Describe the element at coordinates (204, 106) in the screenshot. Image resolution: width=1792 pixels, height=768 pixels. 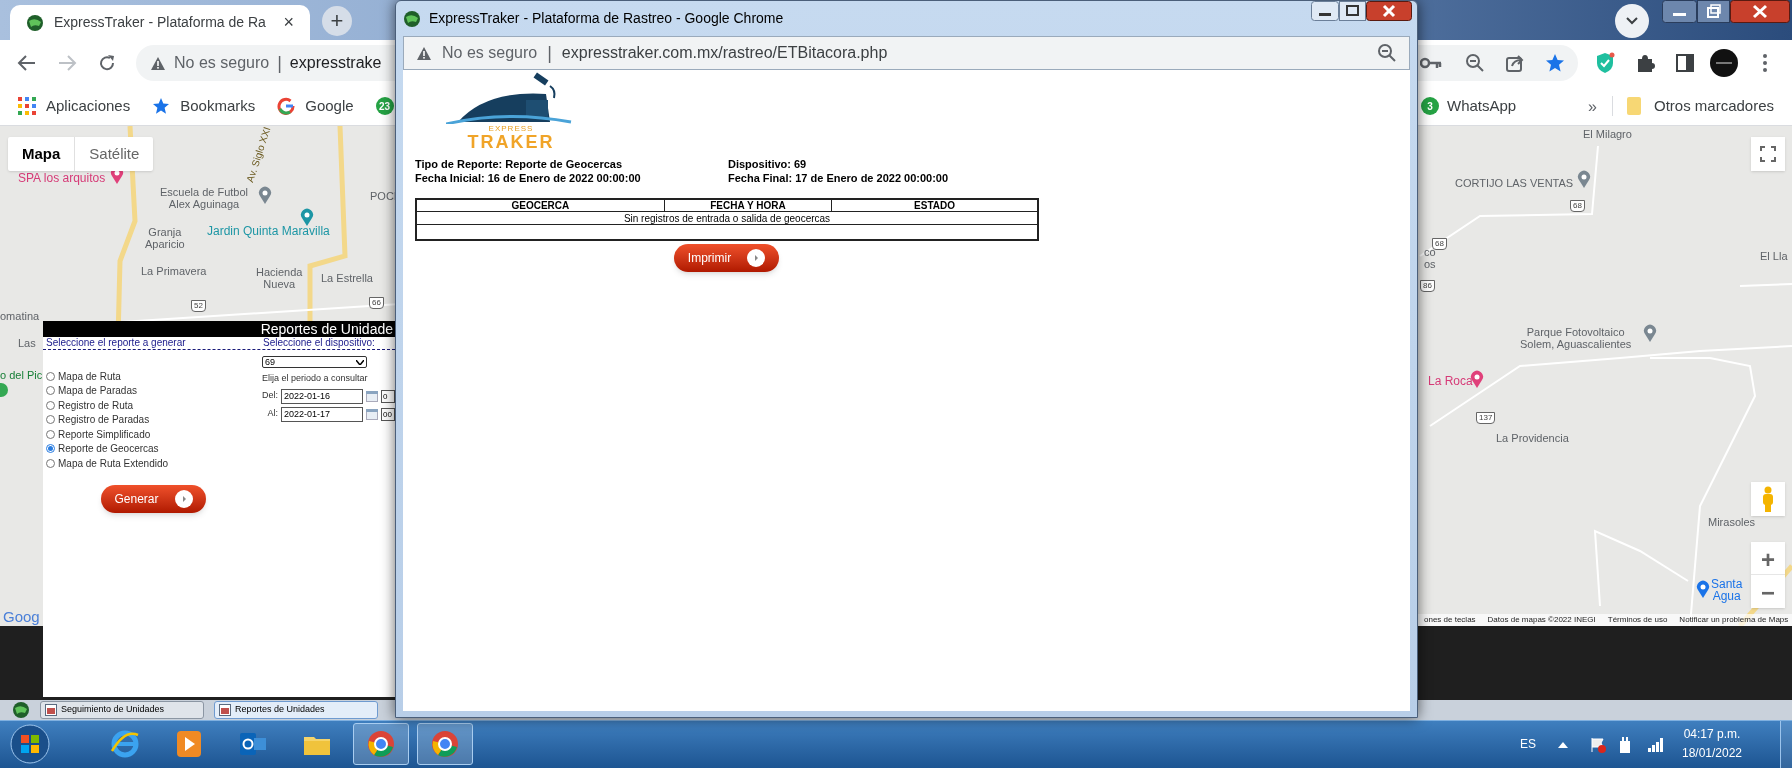
I see `bookmark: Bookmarks` at that location.